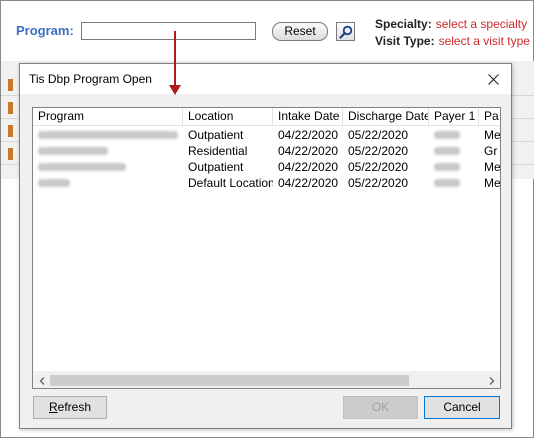 The height and width of the screenshot is (438, 534). I want to click on specialty-field: Specialty: select a specialty, so click(451, 24).